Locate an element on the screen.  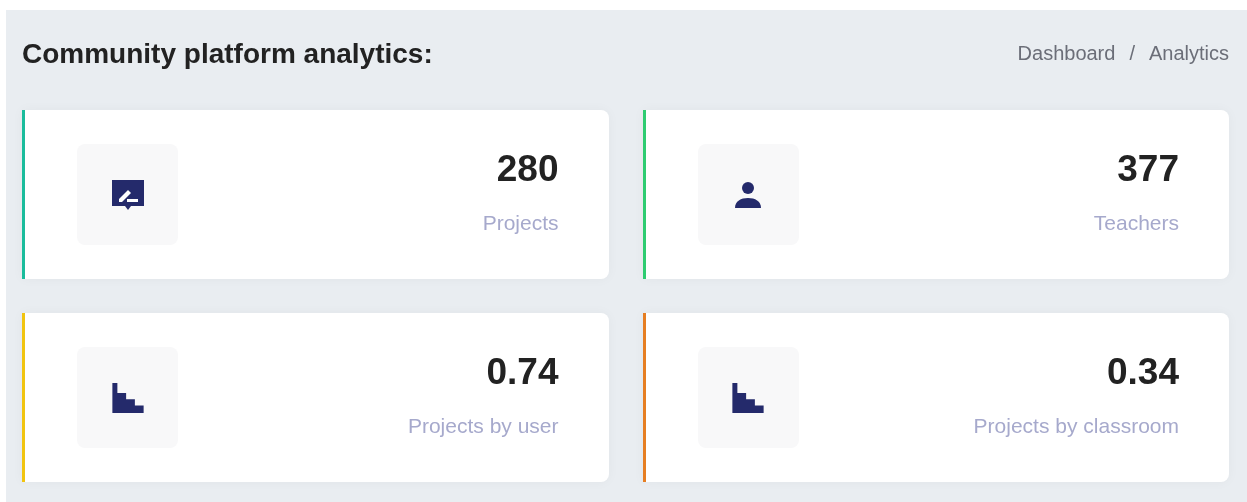
stat-value: 280 is located at coordinates (527, 169).